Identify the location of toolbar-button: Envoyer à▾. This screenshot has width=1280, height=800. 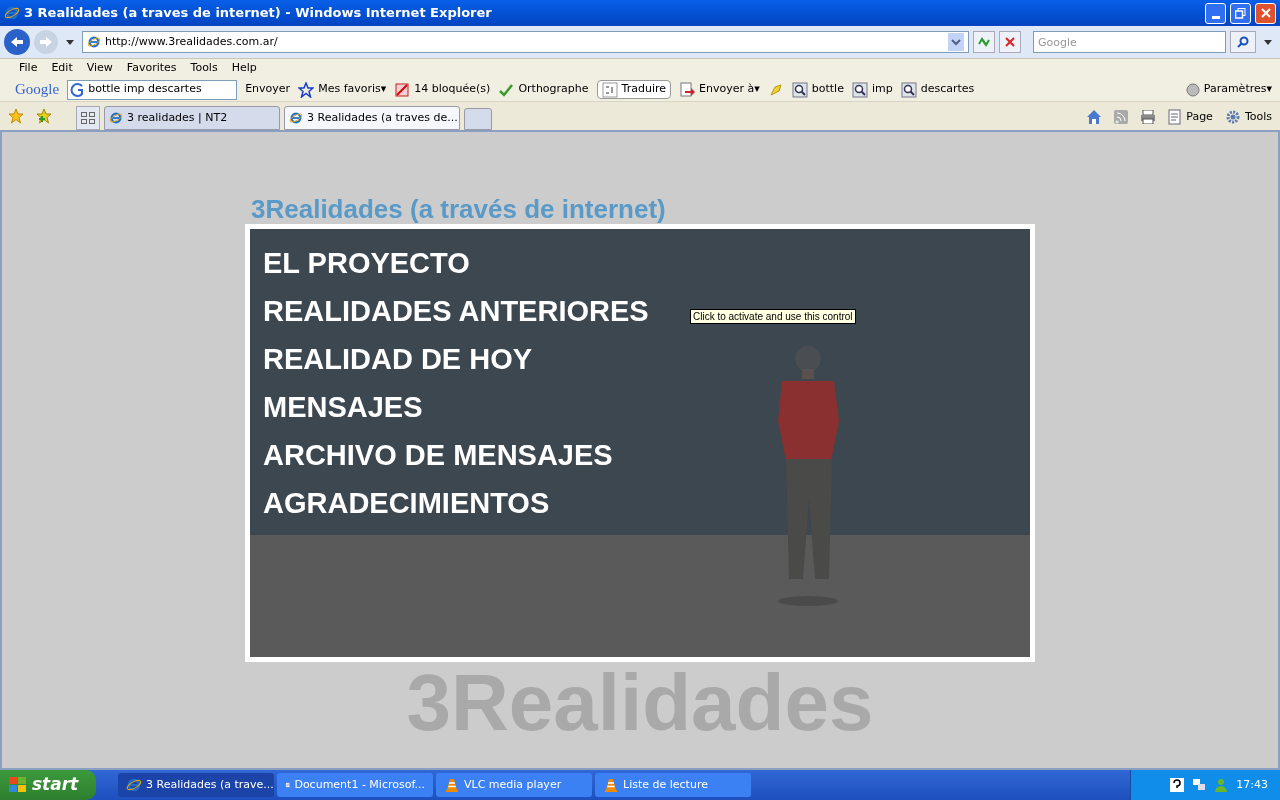
(719, 89).